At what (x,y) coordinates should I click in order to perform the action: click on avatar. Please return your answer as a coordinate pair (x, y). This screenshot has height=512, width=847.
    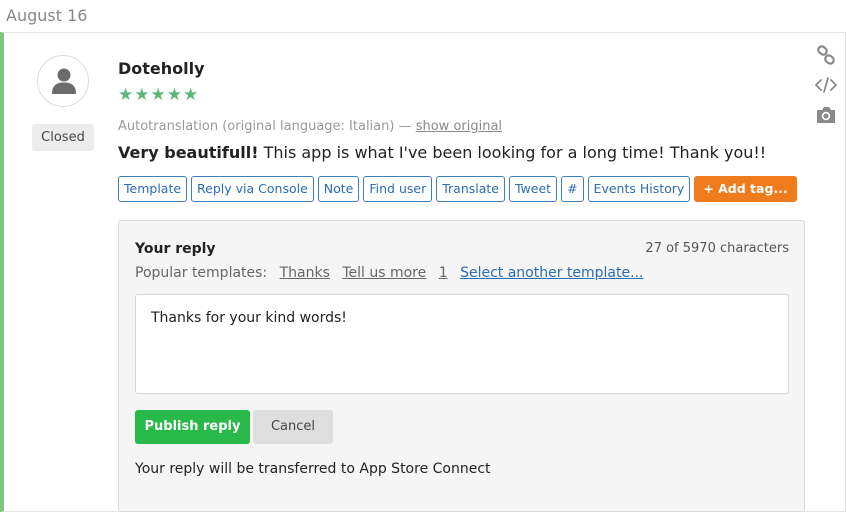
    Looking at the image, I should click on (63, 81).